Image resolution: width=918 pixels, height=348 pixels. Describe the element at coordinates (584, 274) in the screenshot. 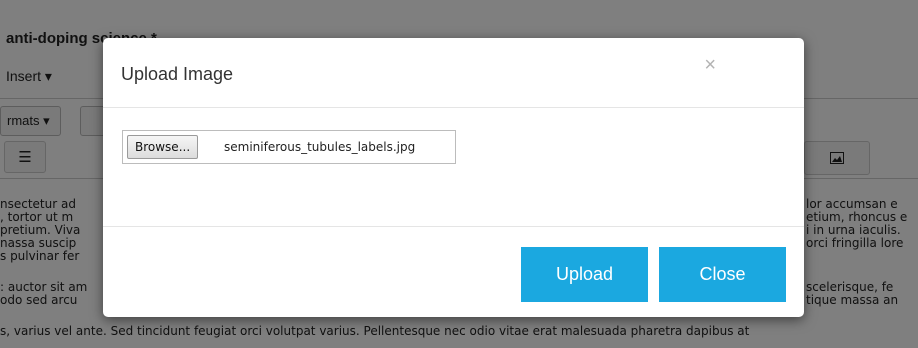

I see `upload-button: Upload` at that location.